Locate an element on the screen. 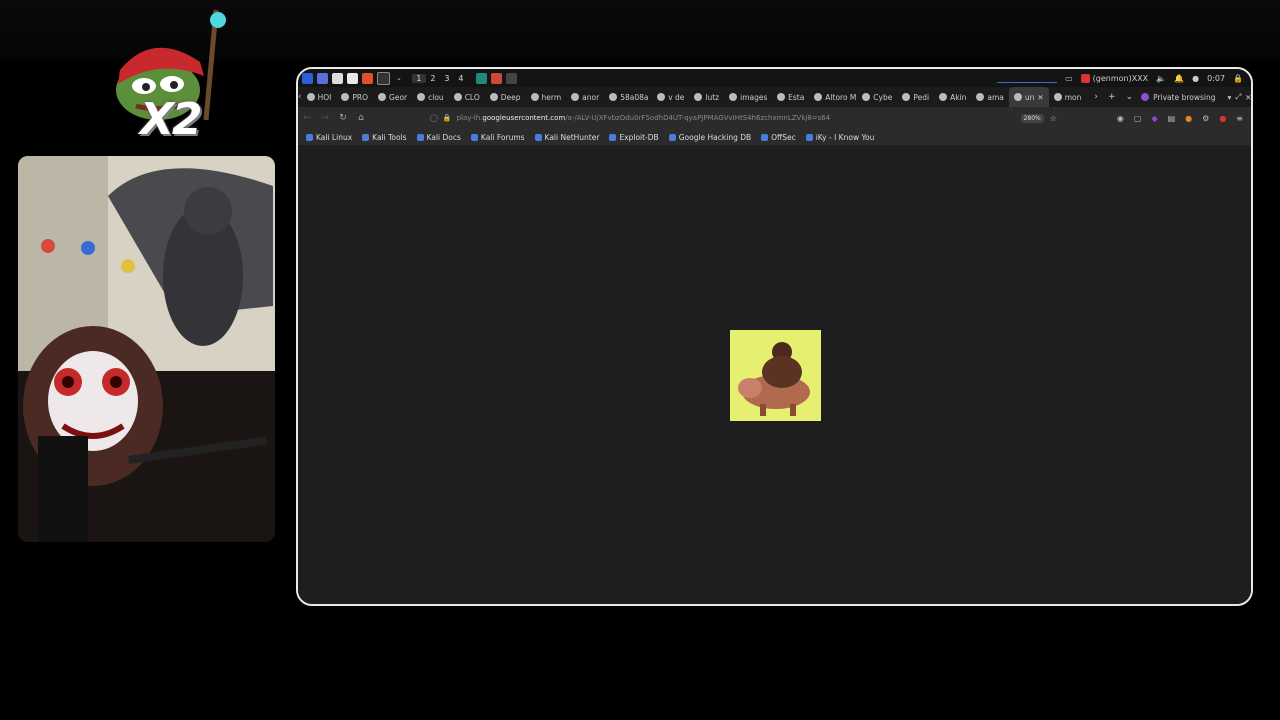 The image size is (1280, 720). bookmark-item: Kali NetHunter is located at coordinates (567, 137).